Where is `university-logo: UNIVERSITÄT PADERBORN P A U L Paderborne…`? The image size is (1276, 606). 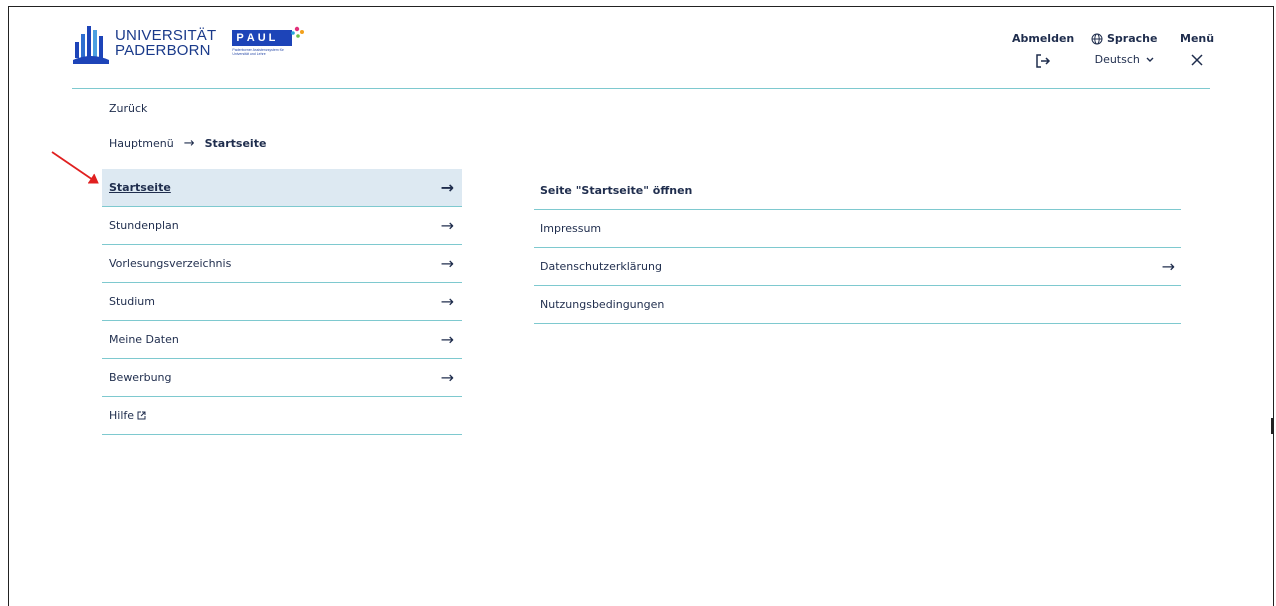
university-logo: UNIVERSITÄT PADERBORN P A U L Paderborne… is located at coordinates (189, 43).